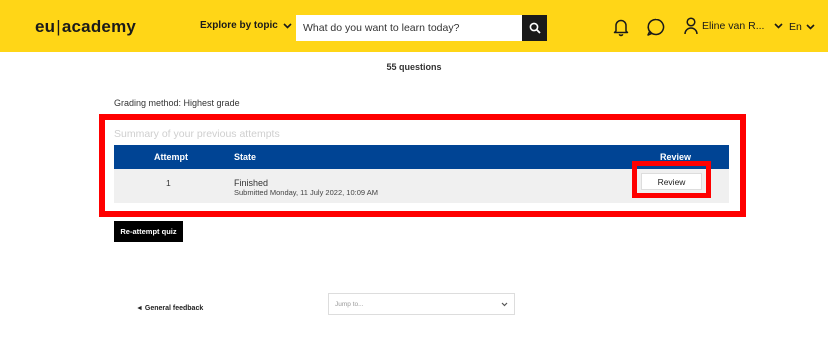 The height and width of the screenshot is (347, 828). What do you see at coordinates (99, 26) in the screenshot?
I see `logo-text-academy: academy` at bounding box center [99, 26].